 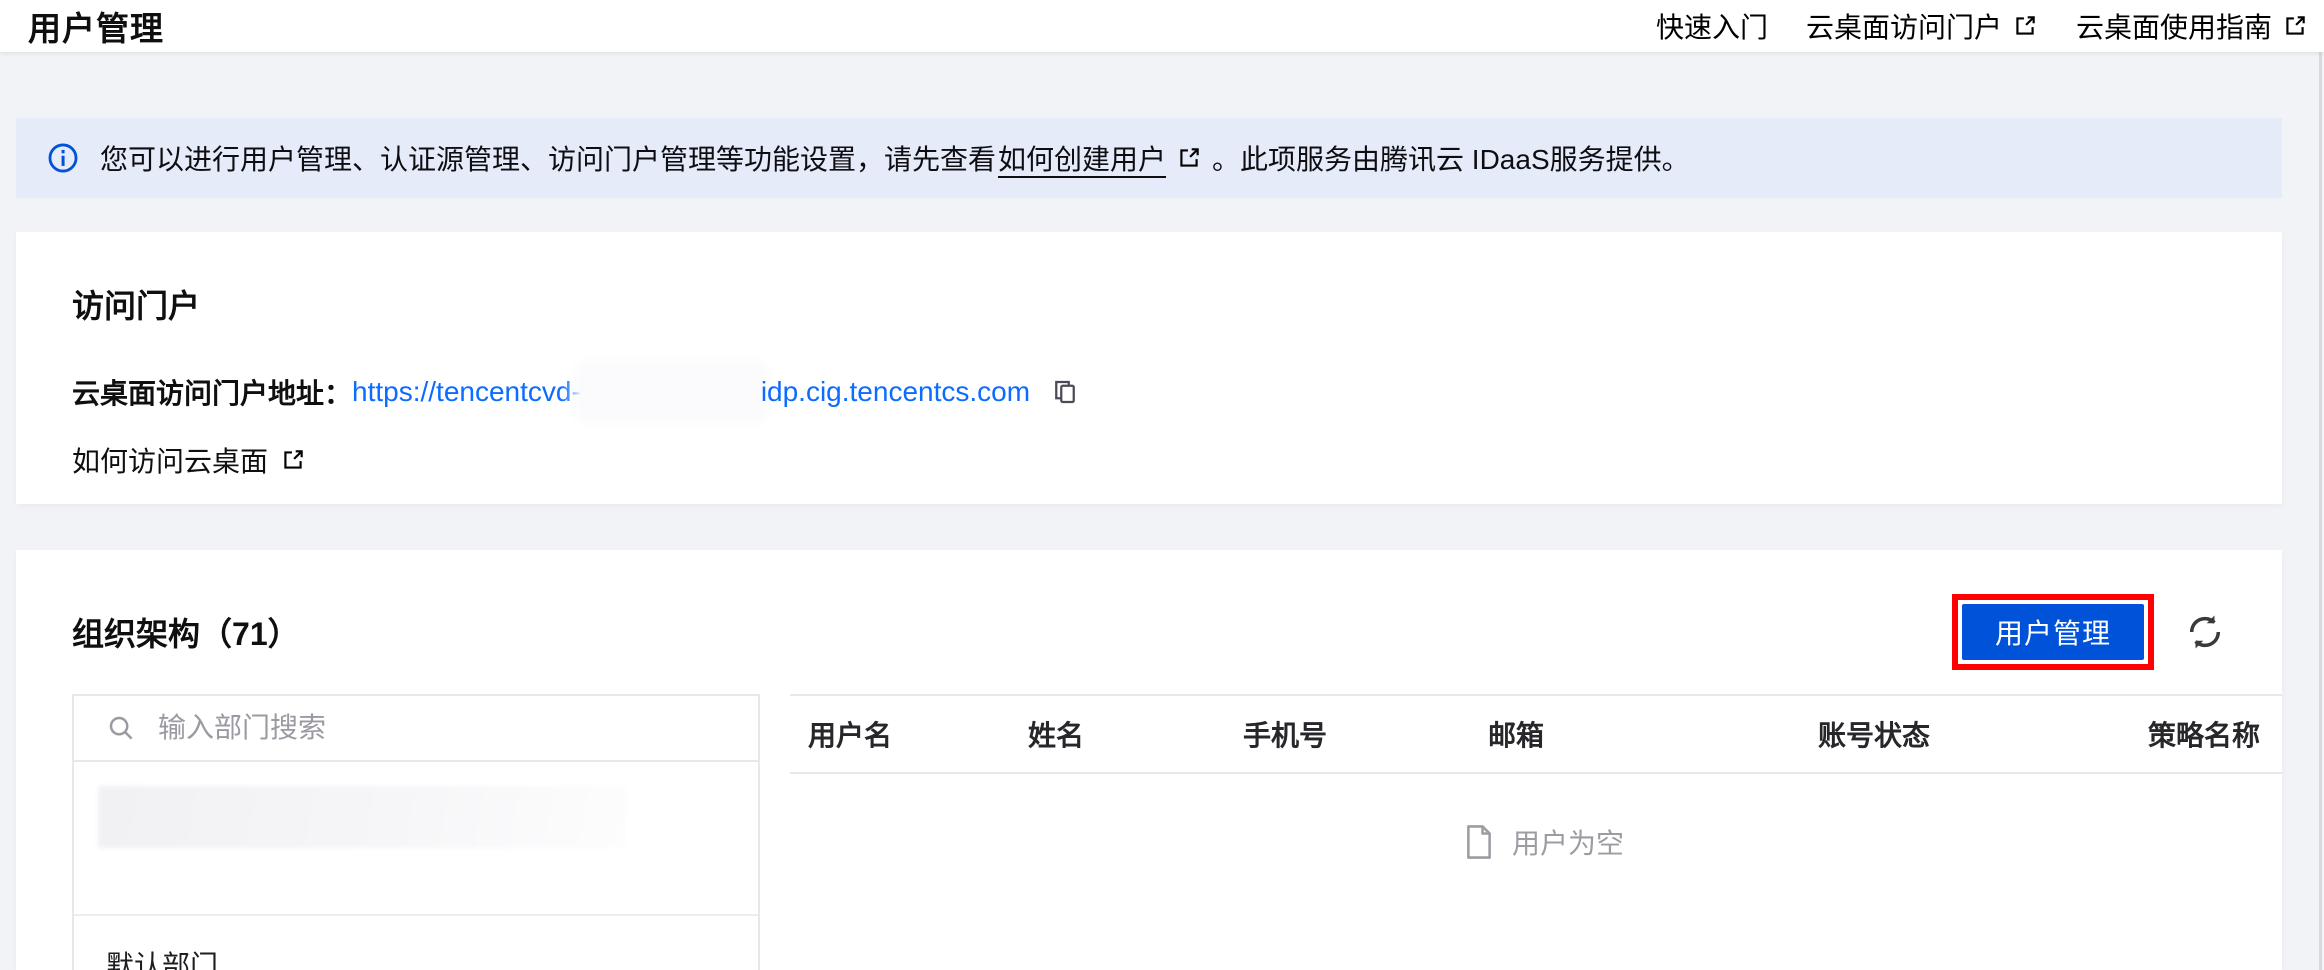 I want to click on annotation-highlight: 用户管理, so click(x=2053, y=632).